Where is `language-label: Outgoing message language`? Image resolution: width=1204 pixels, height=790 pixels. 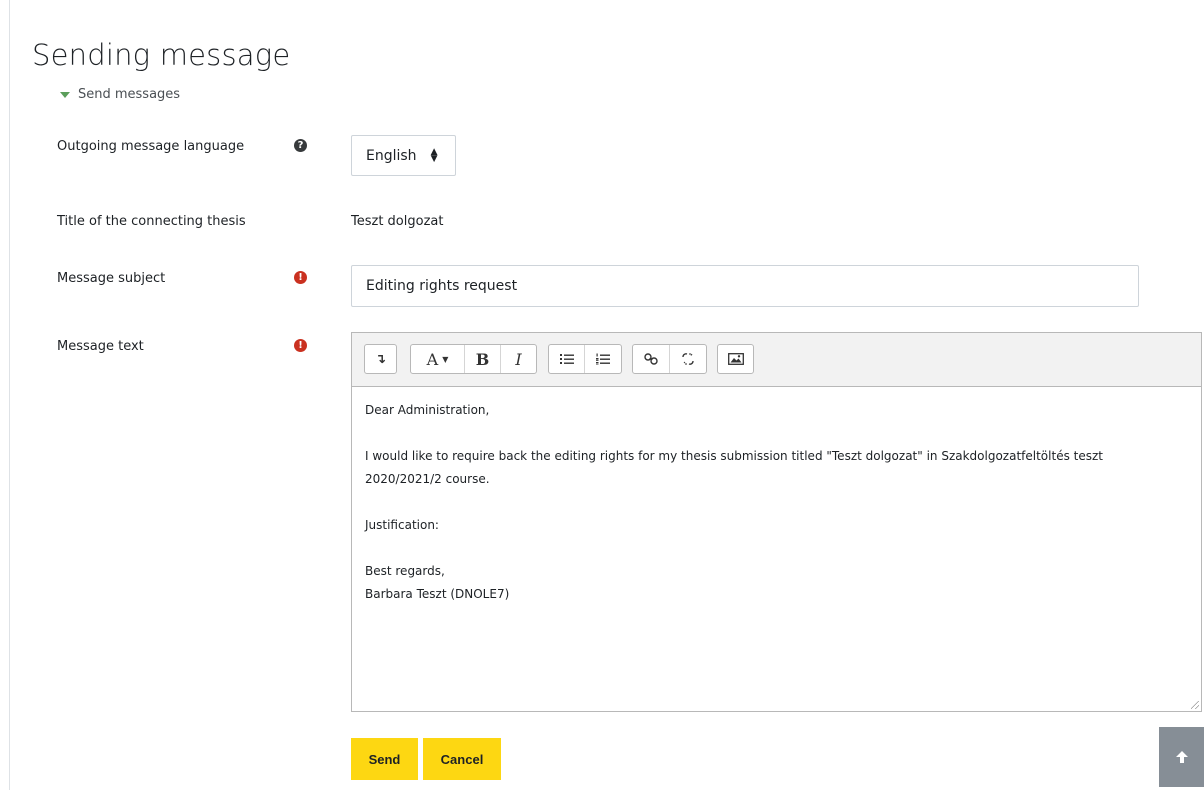
language-label: Outgoing message language is located at coordinates (151, 146).